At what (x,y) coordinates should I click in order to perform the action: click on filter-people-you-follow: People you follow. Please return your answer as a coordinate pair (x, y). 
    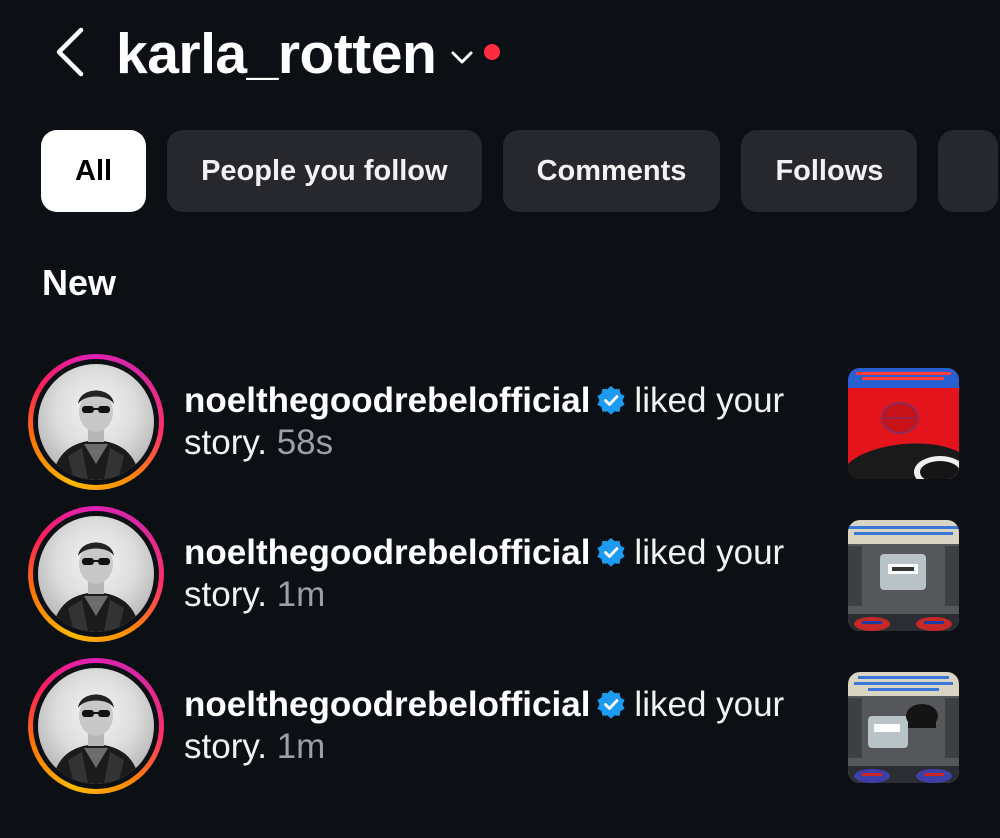
    Looking at the image, I should click on (324, 171).